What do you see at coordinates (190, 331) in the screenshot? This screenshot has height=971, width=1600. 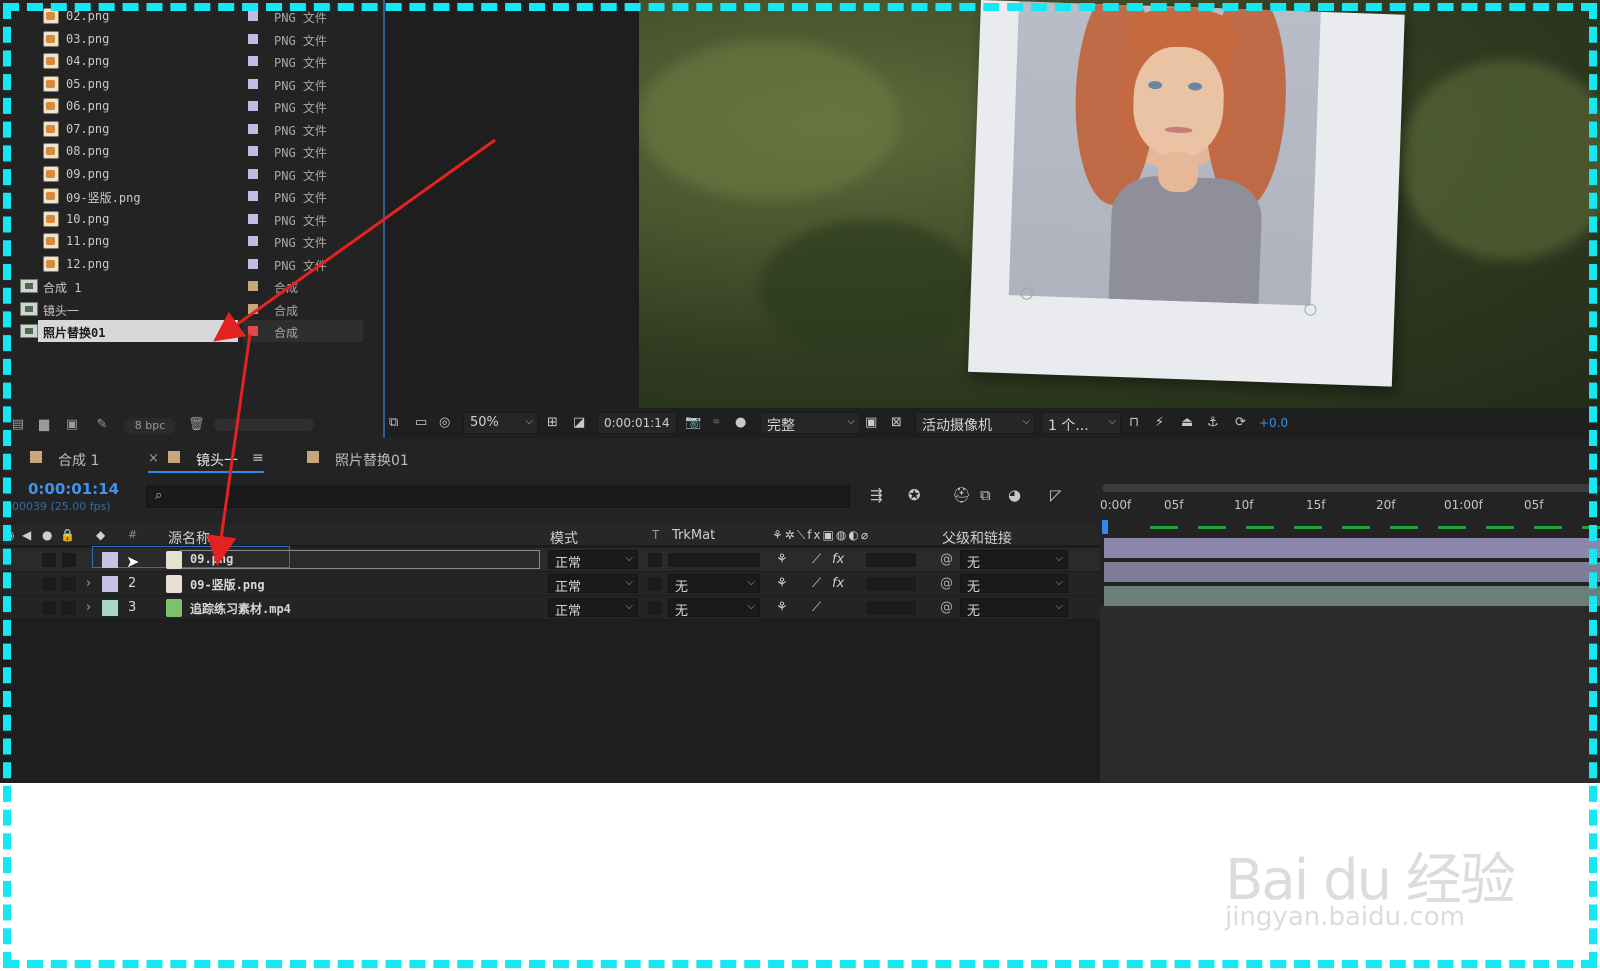 I see `project-item-comp: 照片替换01 合成` at bounding box center [190, 331].